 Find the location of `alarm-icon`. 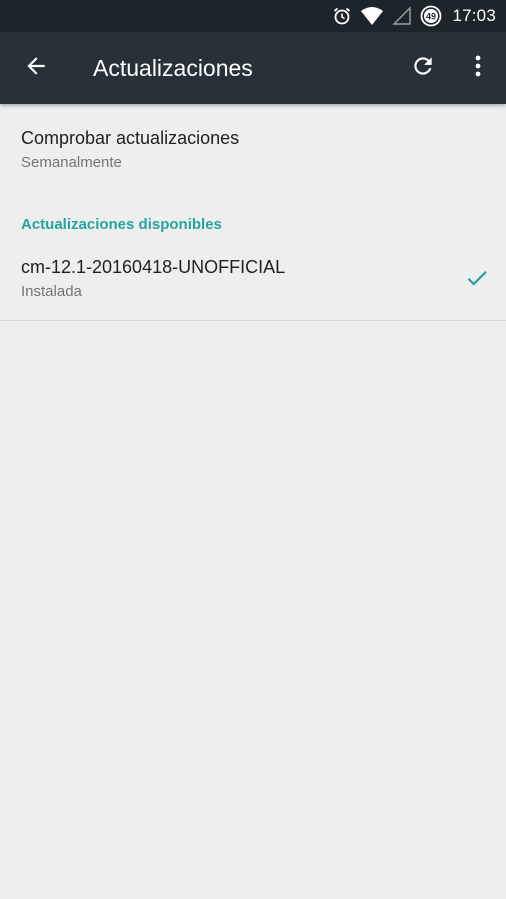

alarm-icon is located at coordinates (342, 16).